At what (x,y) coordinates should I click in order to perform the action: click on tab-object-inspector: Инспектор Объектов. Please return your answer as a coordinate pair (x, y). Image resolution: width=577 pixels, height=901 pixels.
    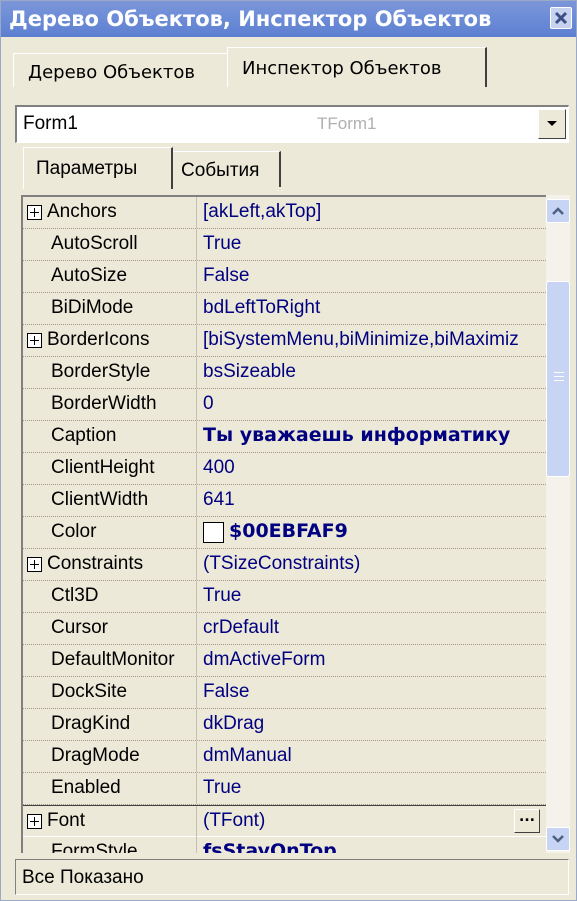
    Looking at the image, I should click on (357, 67).